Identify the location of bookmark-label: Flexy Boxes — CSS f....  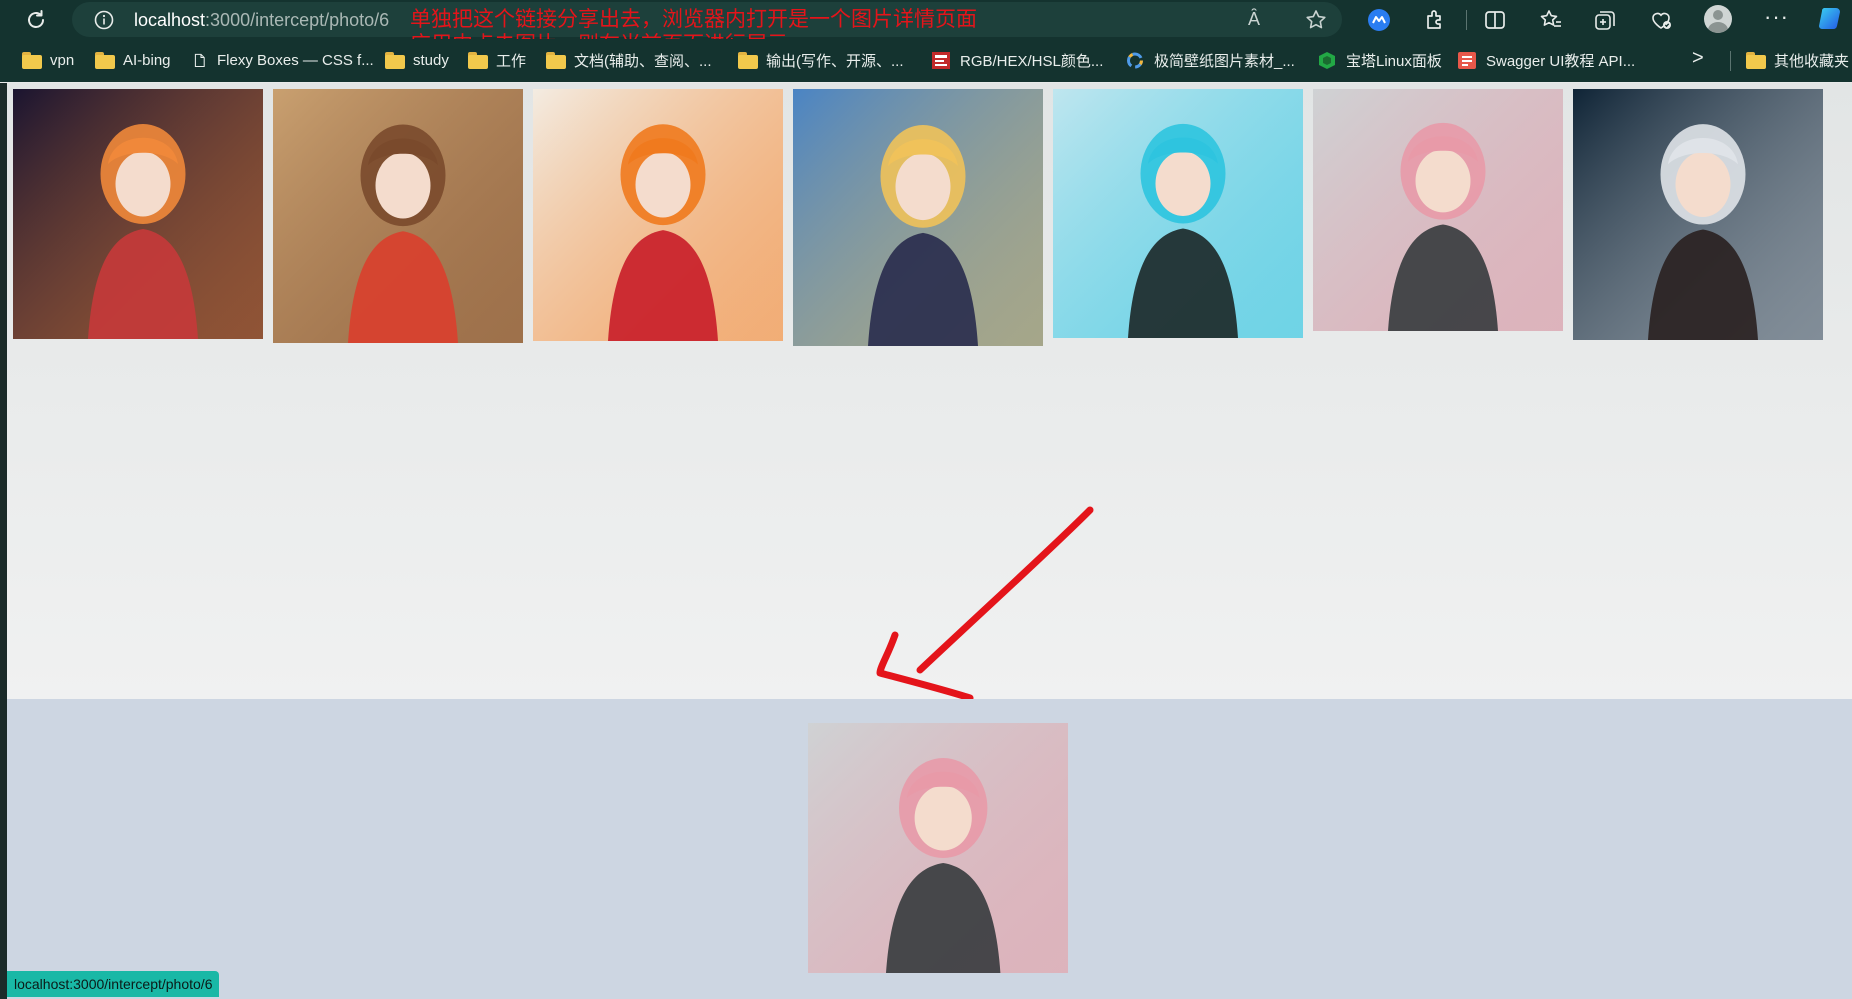
(295, 60).